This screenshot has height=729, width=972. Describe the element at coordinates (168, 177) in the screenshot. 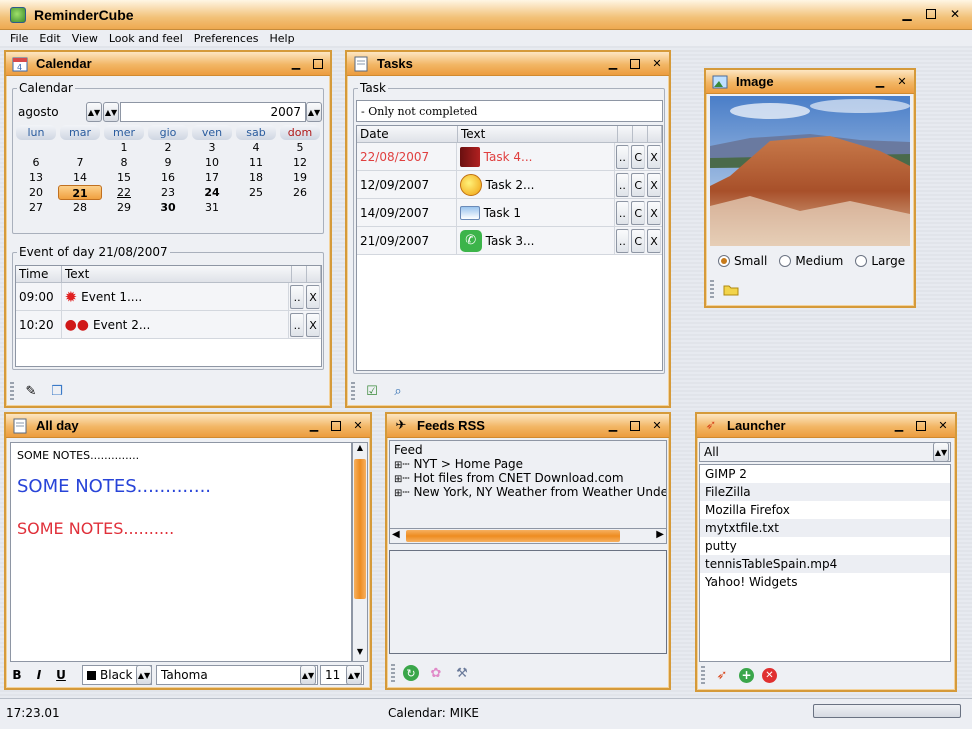

I see `calendar-day: 16` at that location.